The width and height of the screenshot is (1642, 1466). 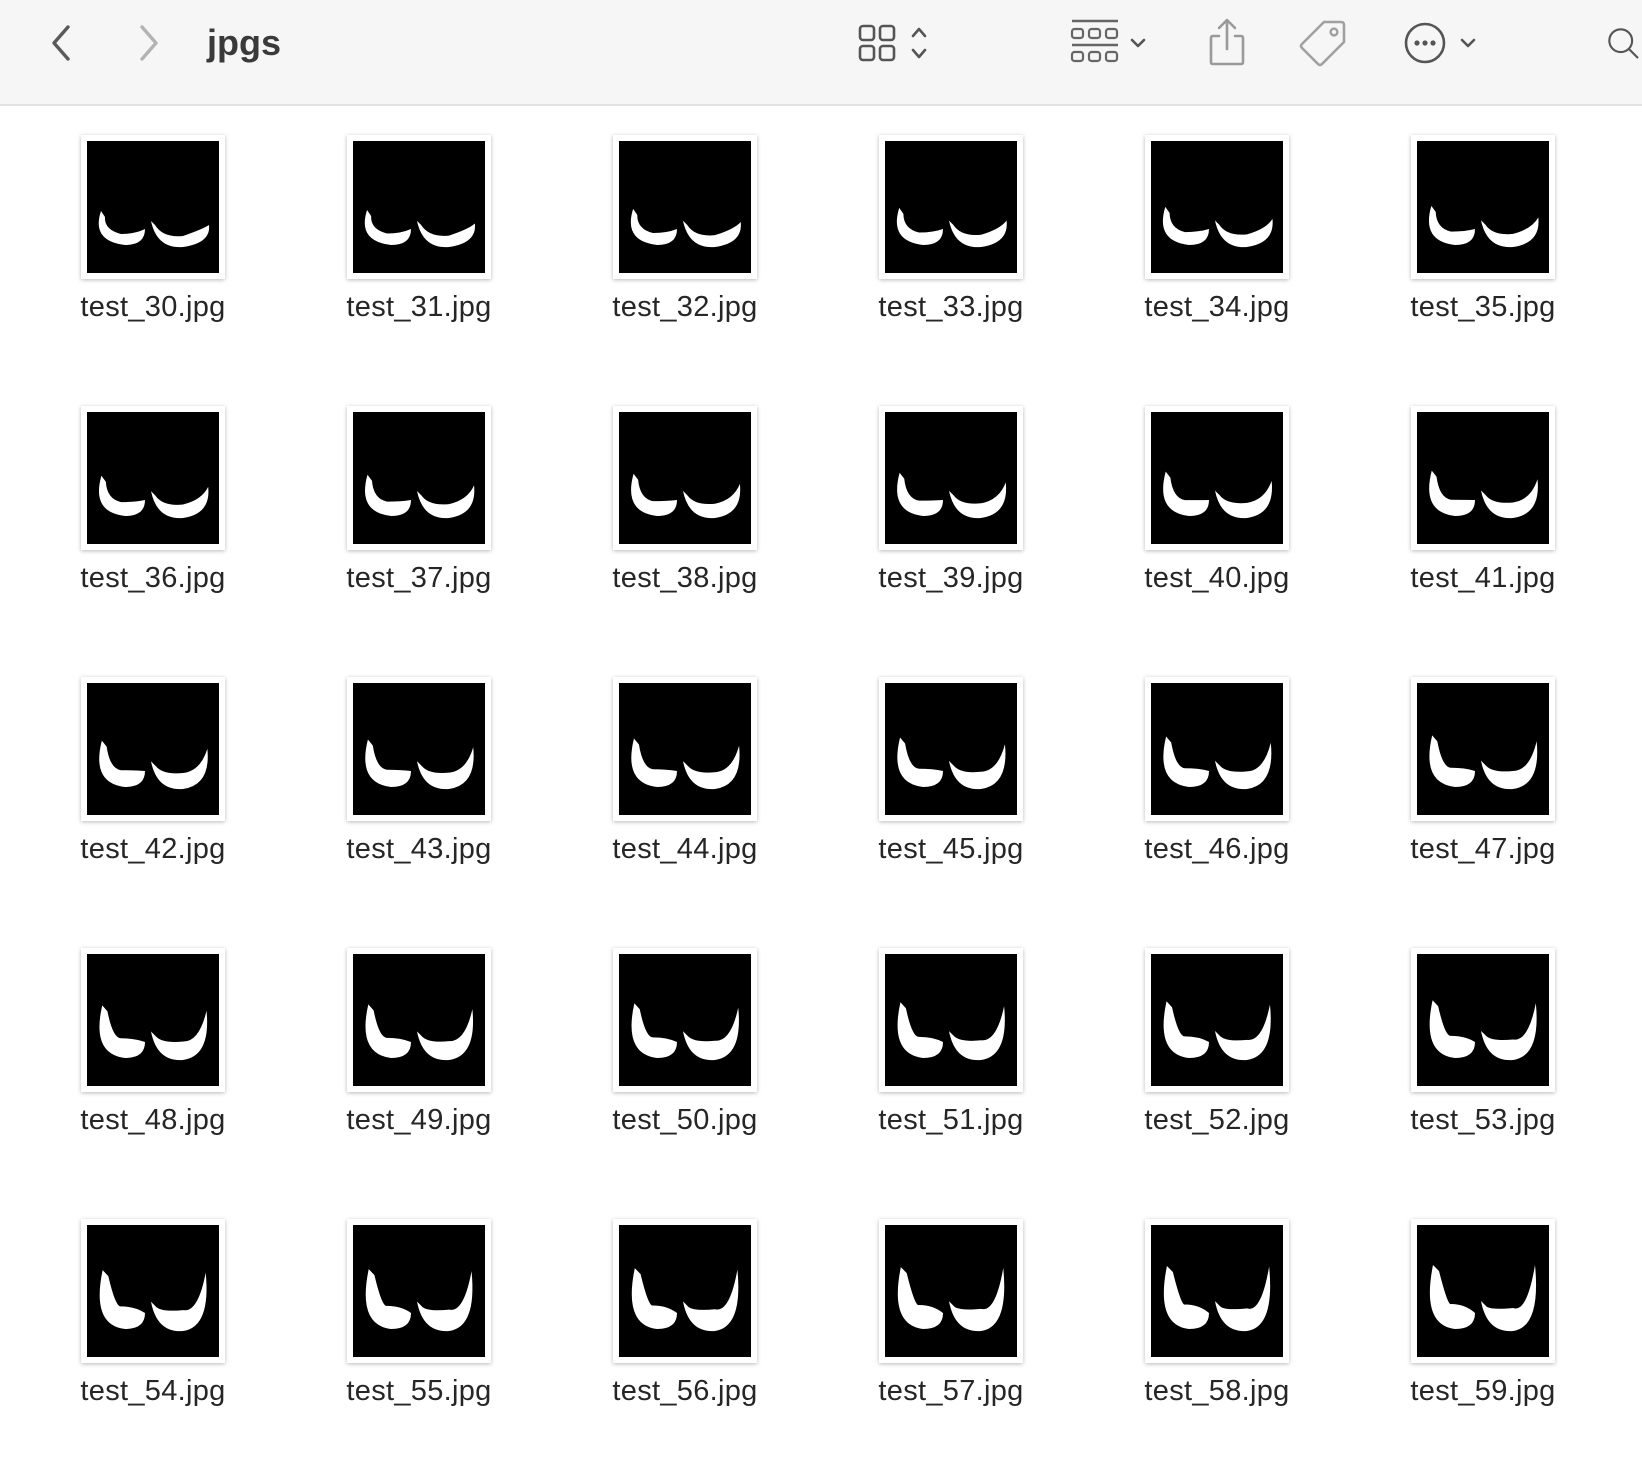 I want to click on file-item: test_56.jpg, so click(x=685, y=1330).